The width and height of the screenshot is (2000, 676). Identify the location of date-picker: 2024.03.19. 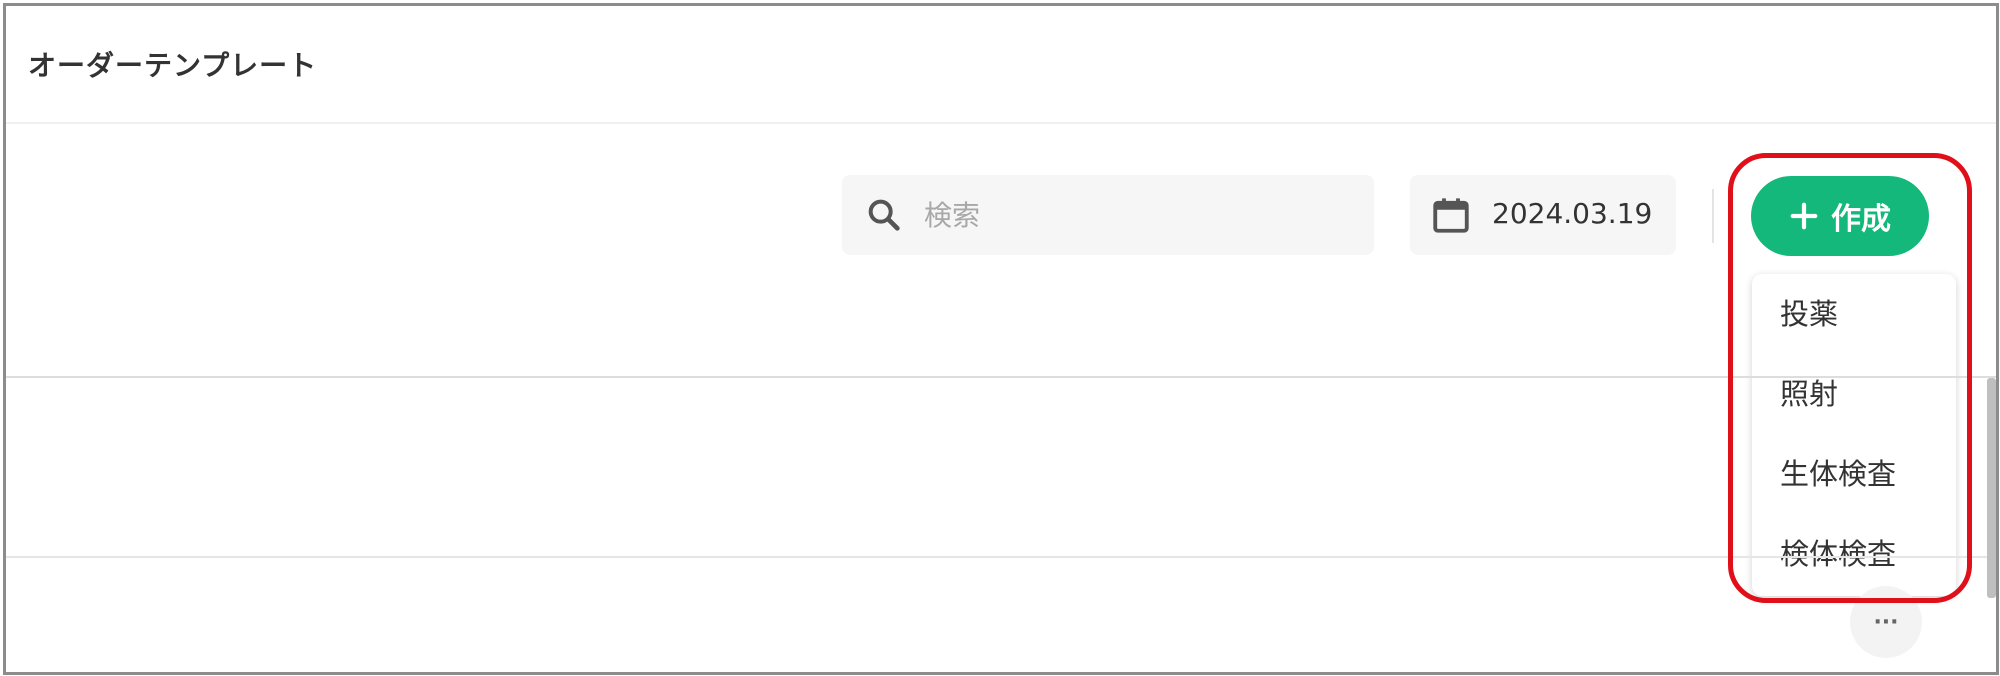
(1543, 215).